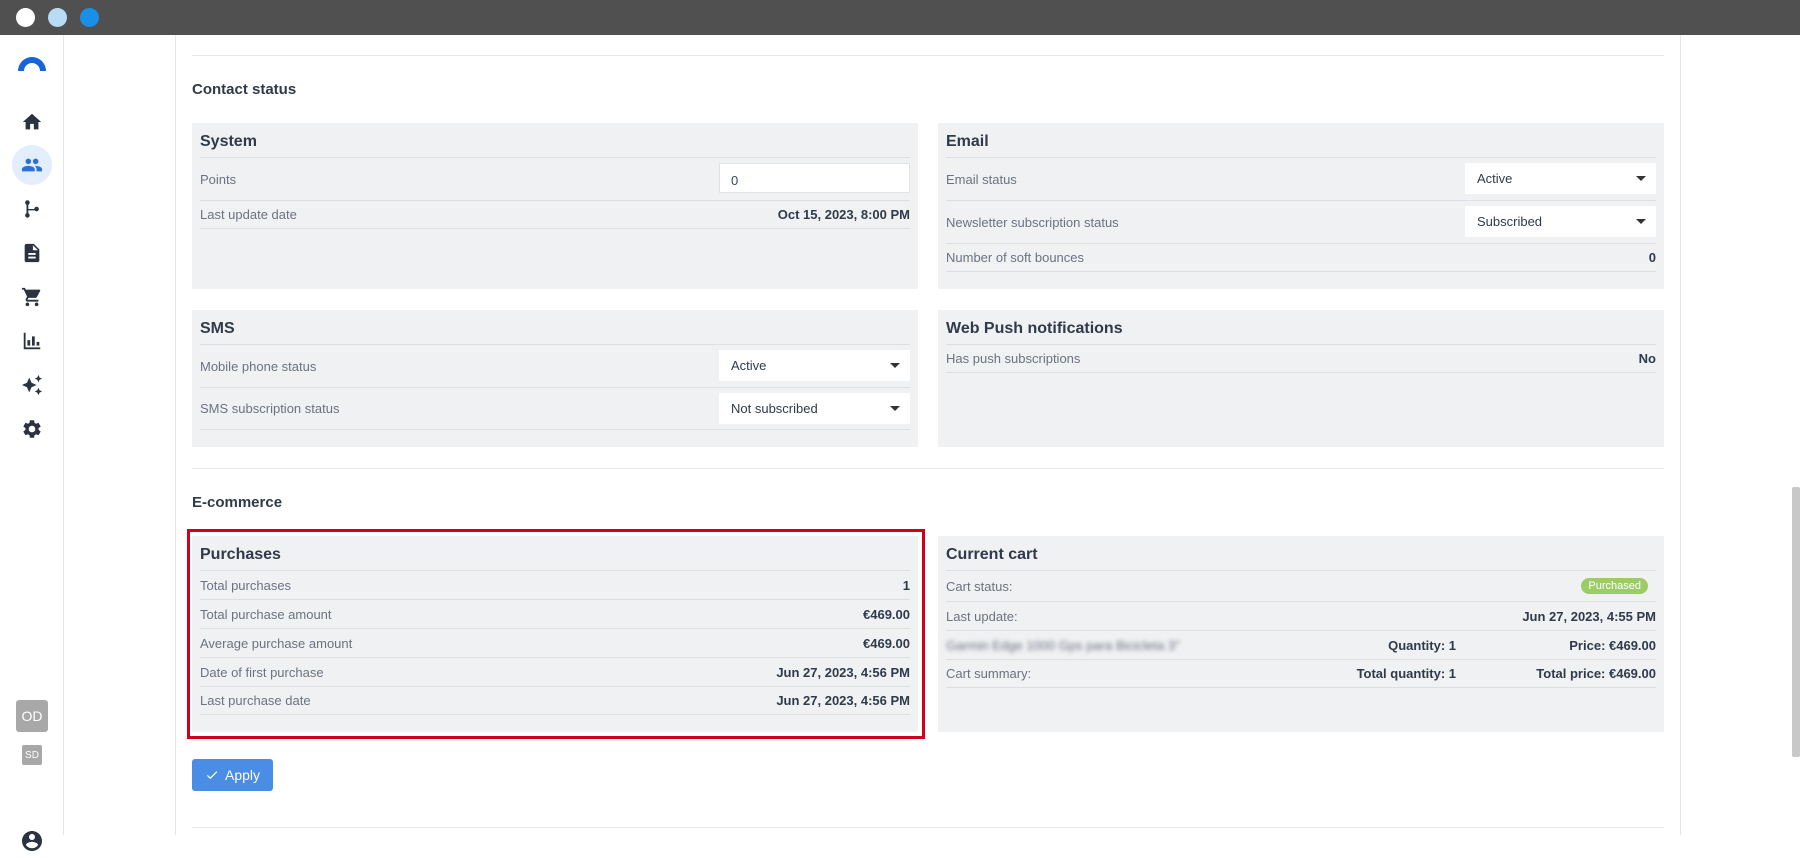 The width and height of the screenshot is (1800, 858). What do you see at coordinates (1301, 585) in the screenshot?
I see `cart-status-row: Cart status: Purchased` at bounding box center [1301, 585].